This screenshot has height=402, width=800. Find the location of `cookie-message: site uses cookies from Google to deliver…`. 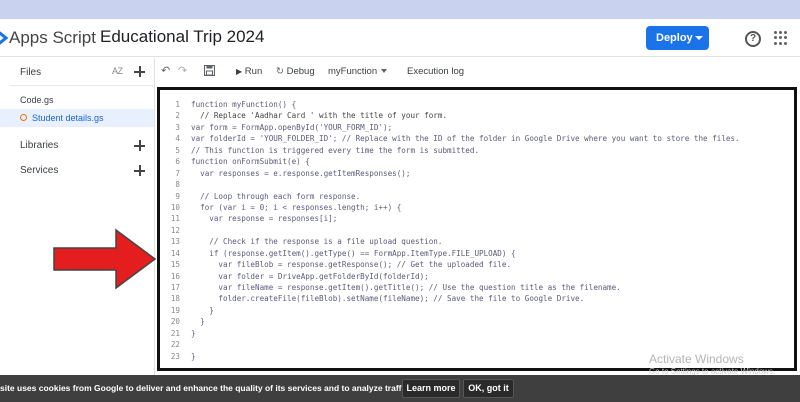

cookie-message: site uses cookies from Google to deliver… is located at coordinates (205, 388).